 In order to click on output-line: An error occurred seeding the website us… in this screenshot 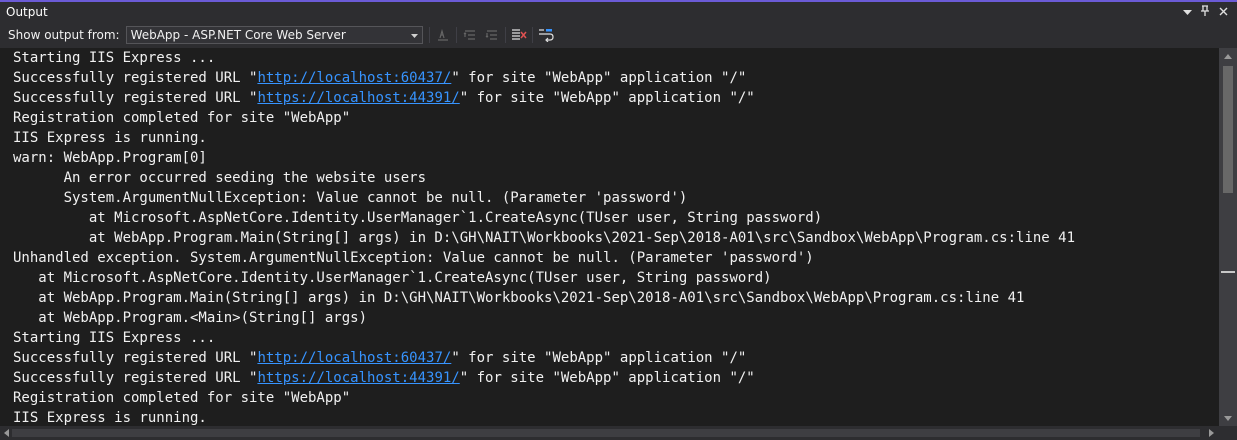, I will do `click(220, 178)`.